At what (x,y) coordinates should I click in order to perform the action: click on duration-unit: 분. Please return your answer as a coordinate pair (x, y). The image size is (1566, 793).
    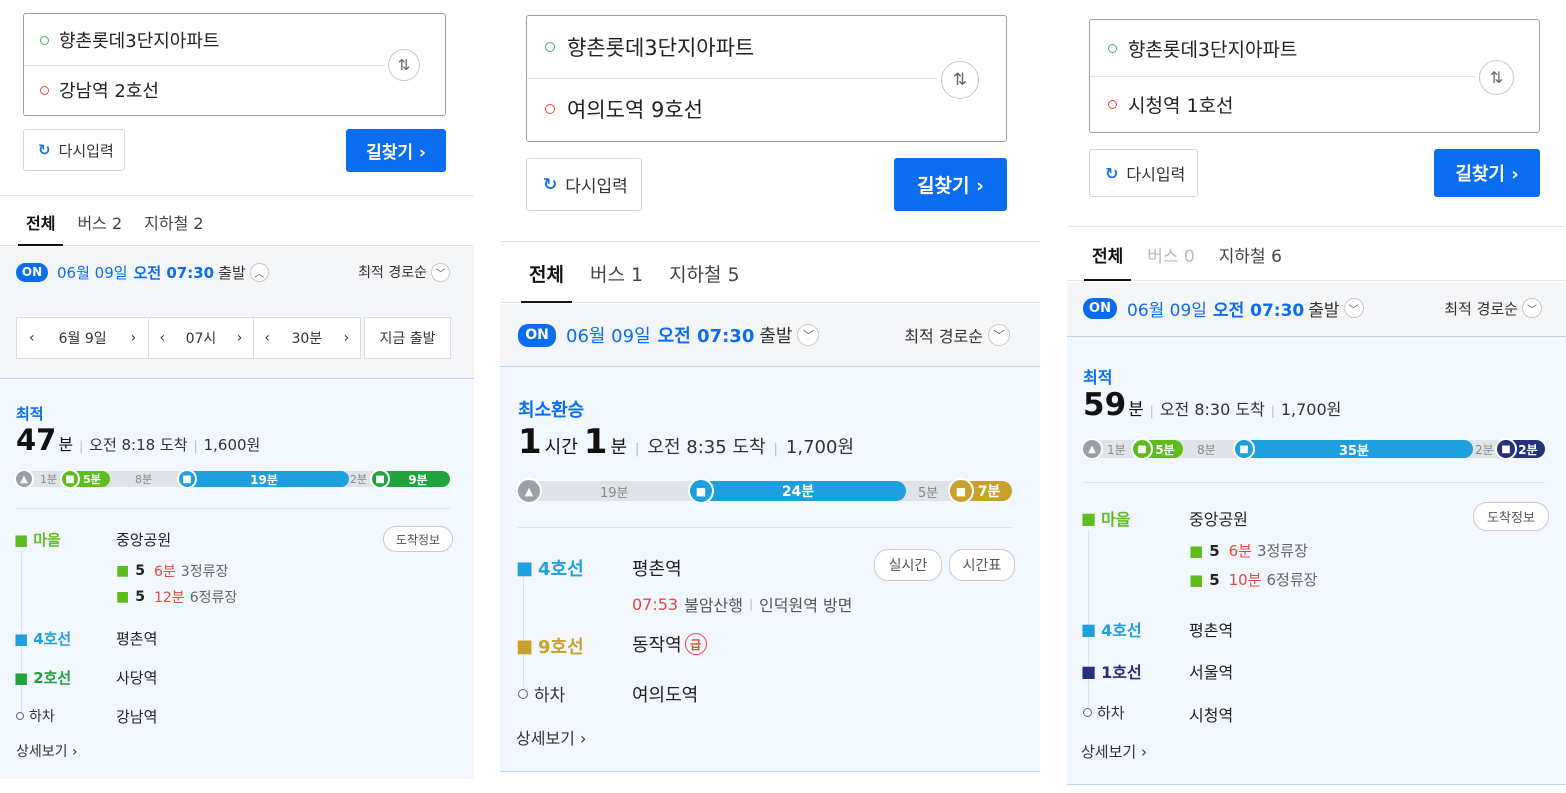
    Looking at the image, I should click on (1136, 410).